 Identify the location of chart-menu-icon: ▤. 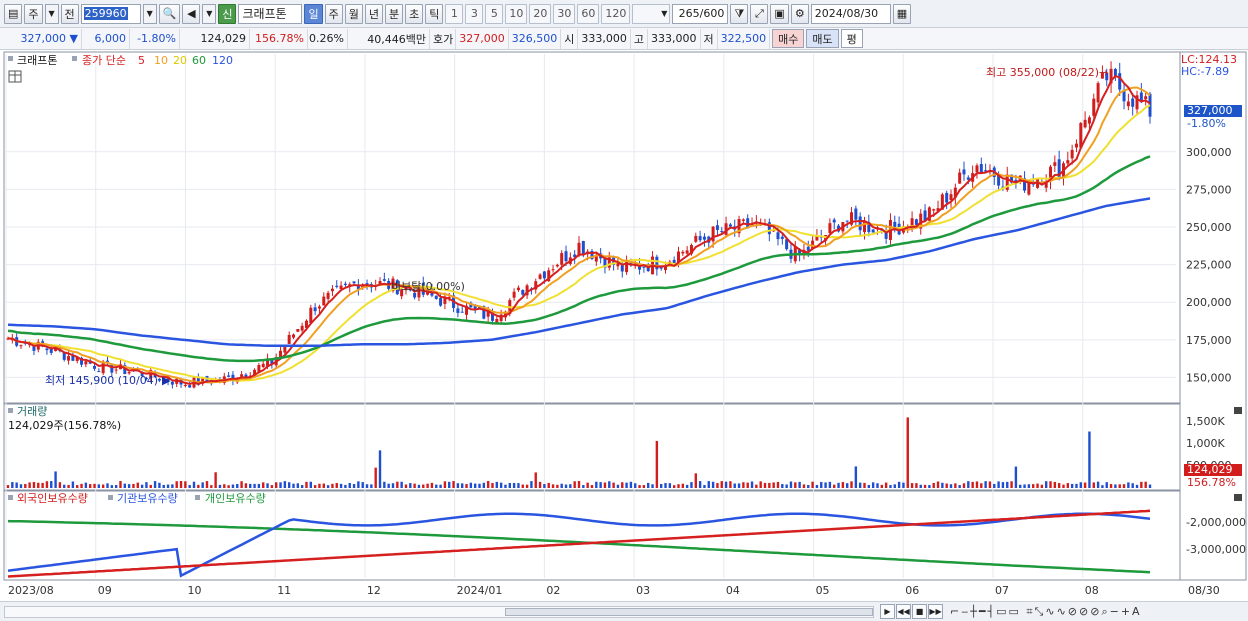
(13, 13).